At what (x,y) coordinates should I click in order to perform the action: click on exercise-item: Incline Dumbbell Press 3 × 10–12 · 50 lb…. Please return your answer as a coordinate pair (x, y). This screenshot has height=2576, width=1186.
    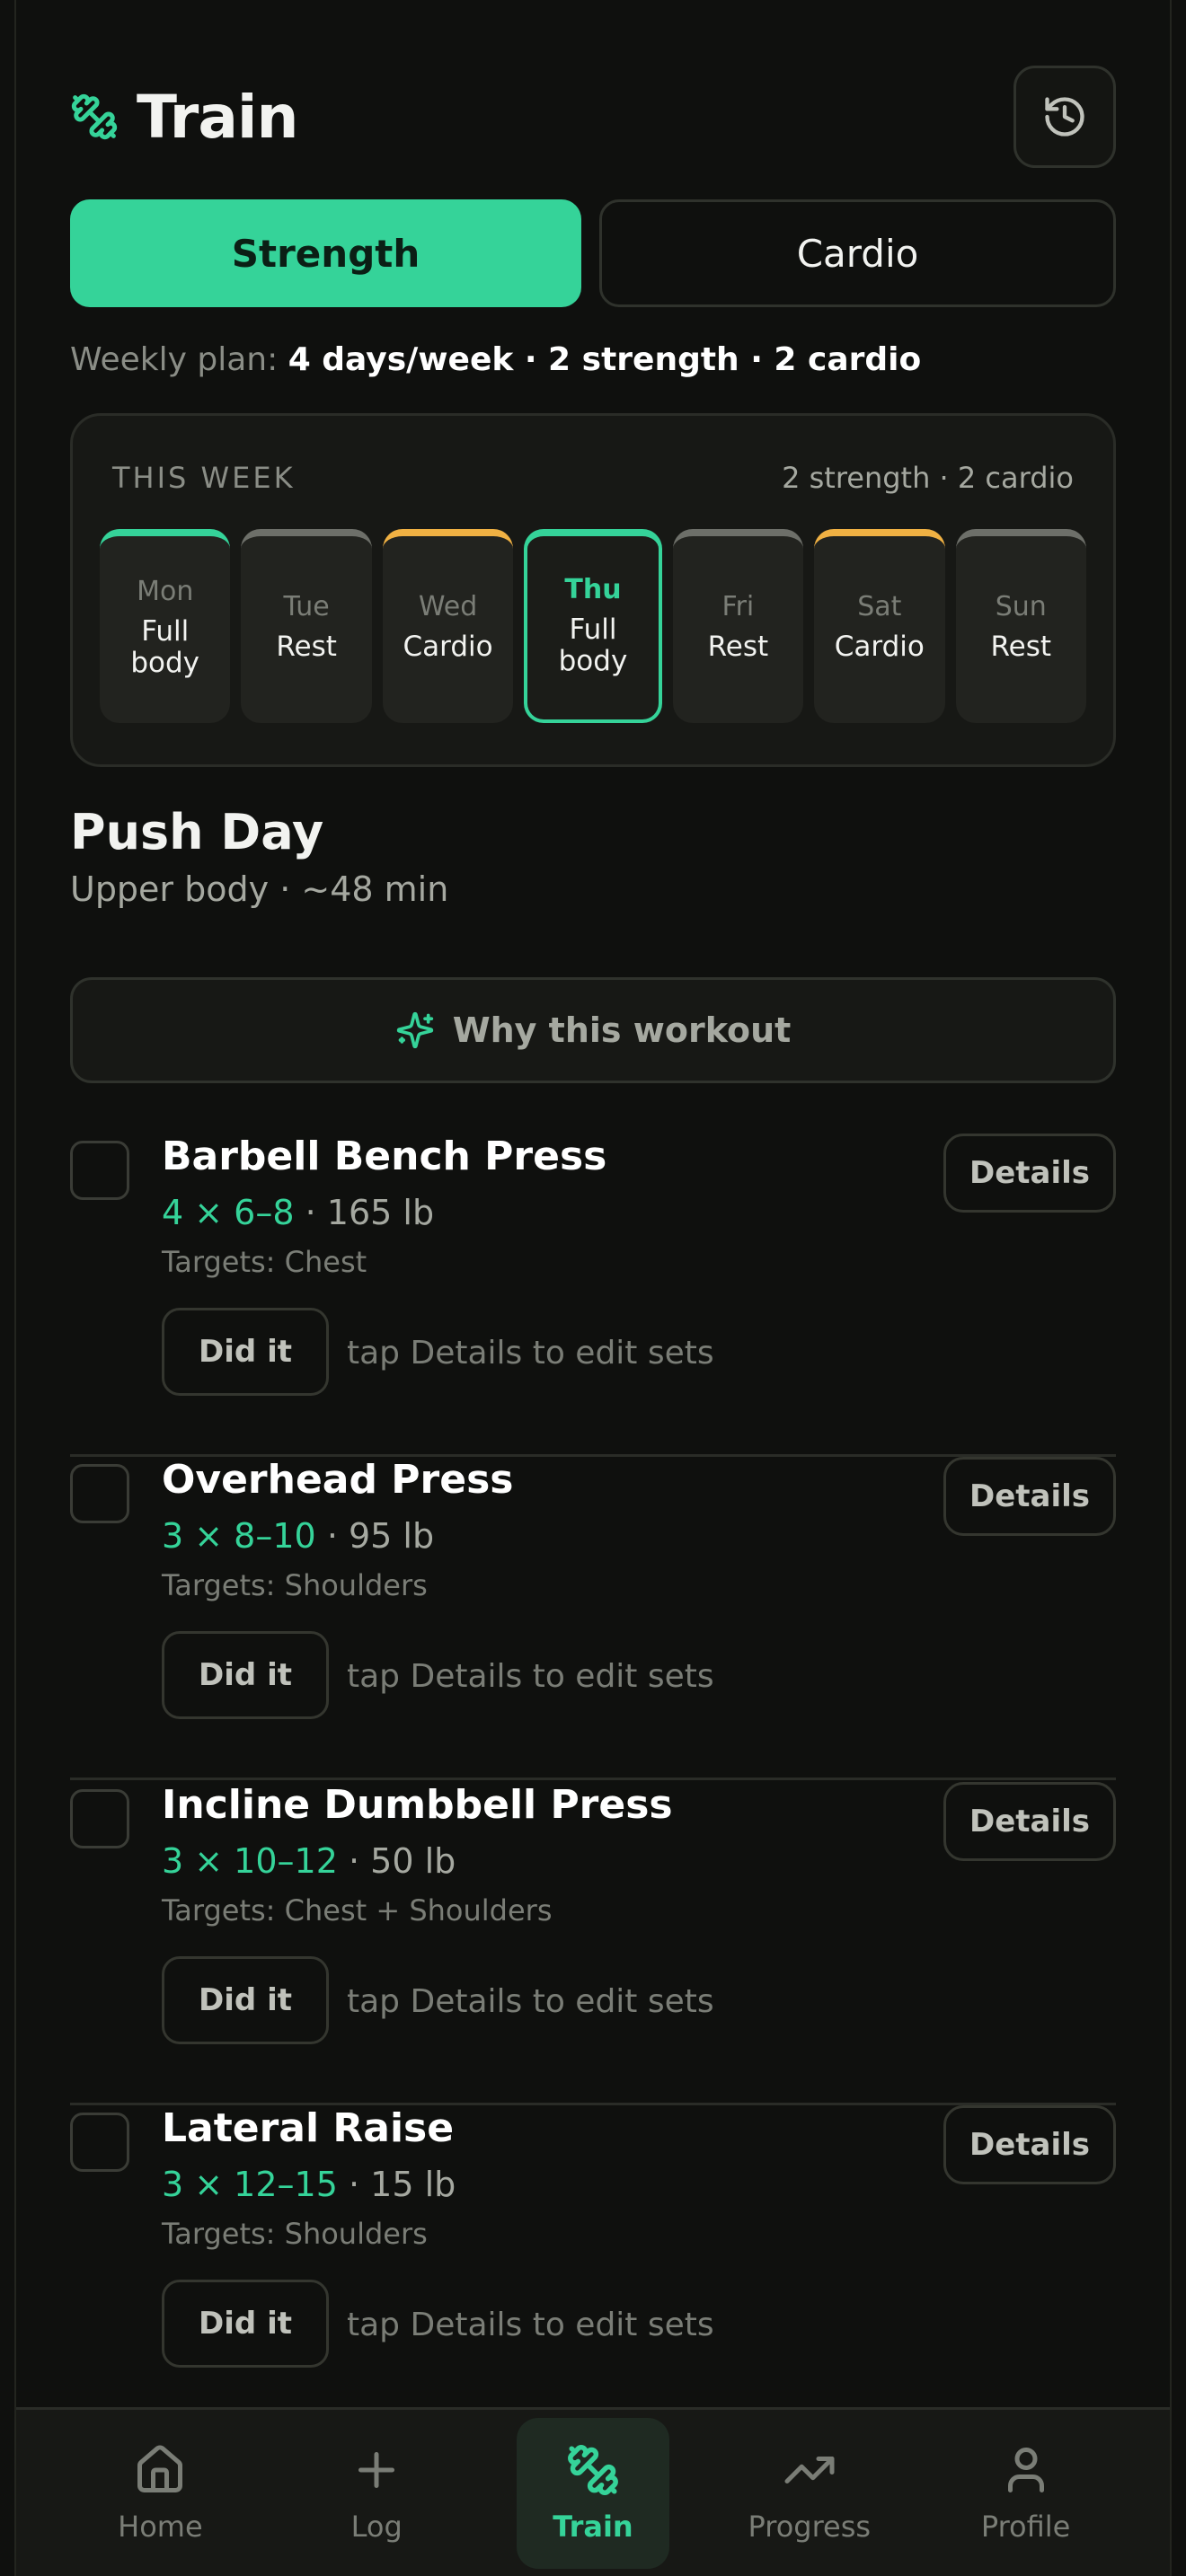
    Looking at the image, I should click on (593, 1944).